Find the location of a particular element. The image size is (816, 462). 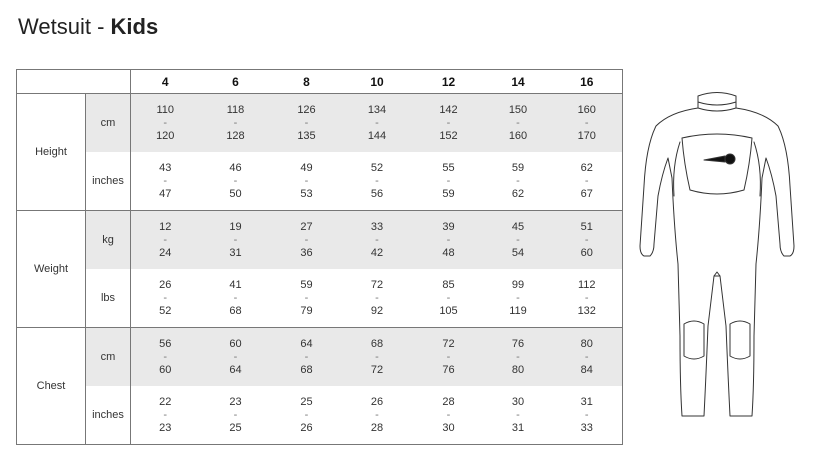

size-range-cell: 52-56 is located at coordinates (377, 181).